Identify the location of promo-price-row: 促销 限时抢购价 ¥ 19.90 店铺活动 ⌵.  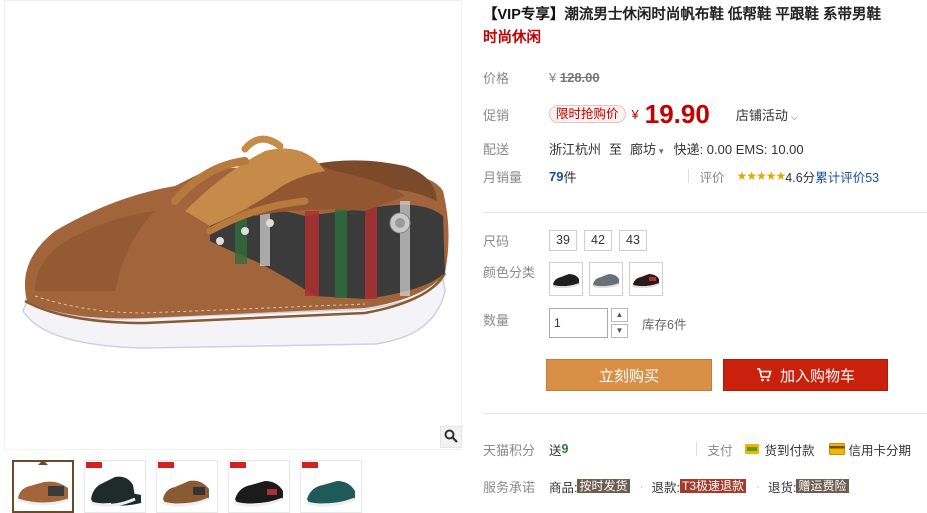
(640, 114).